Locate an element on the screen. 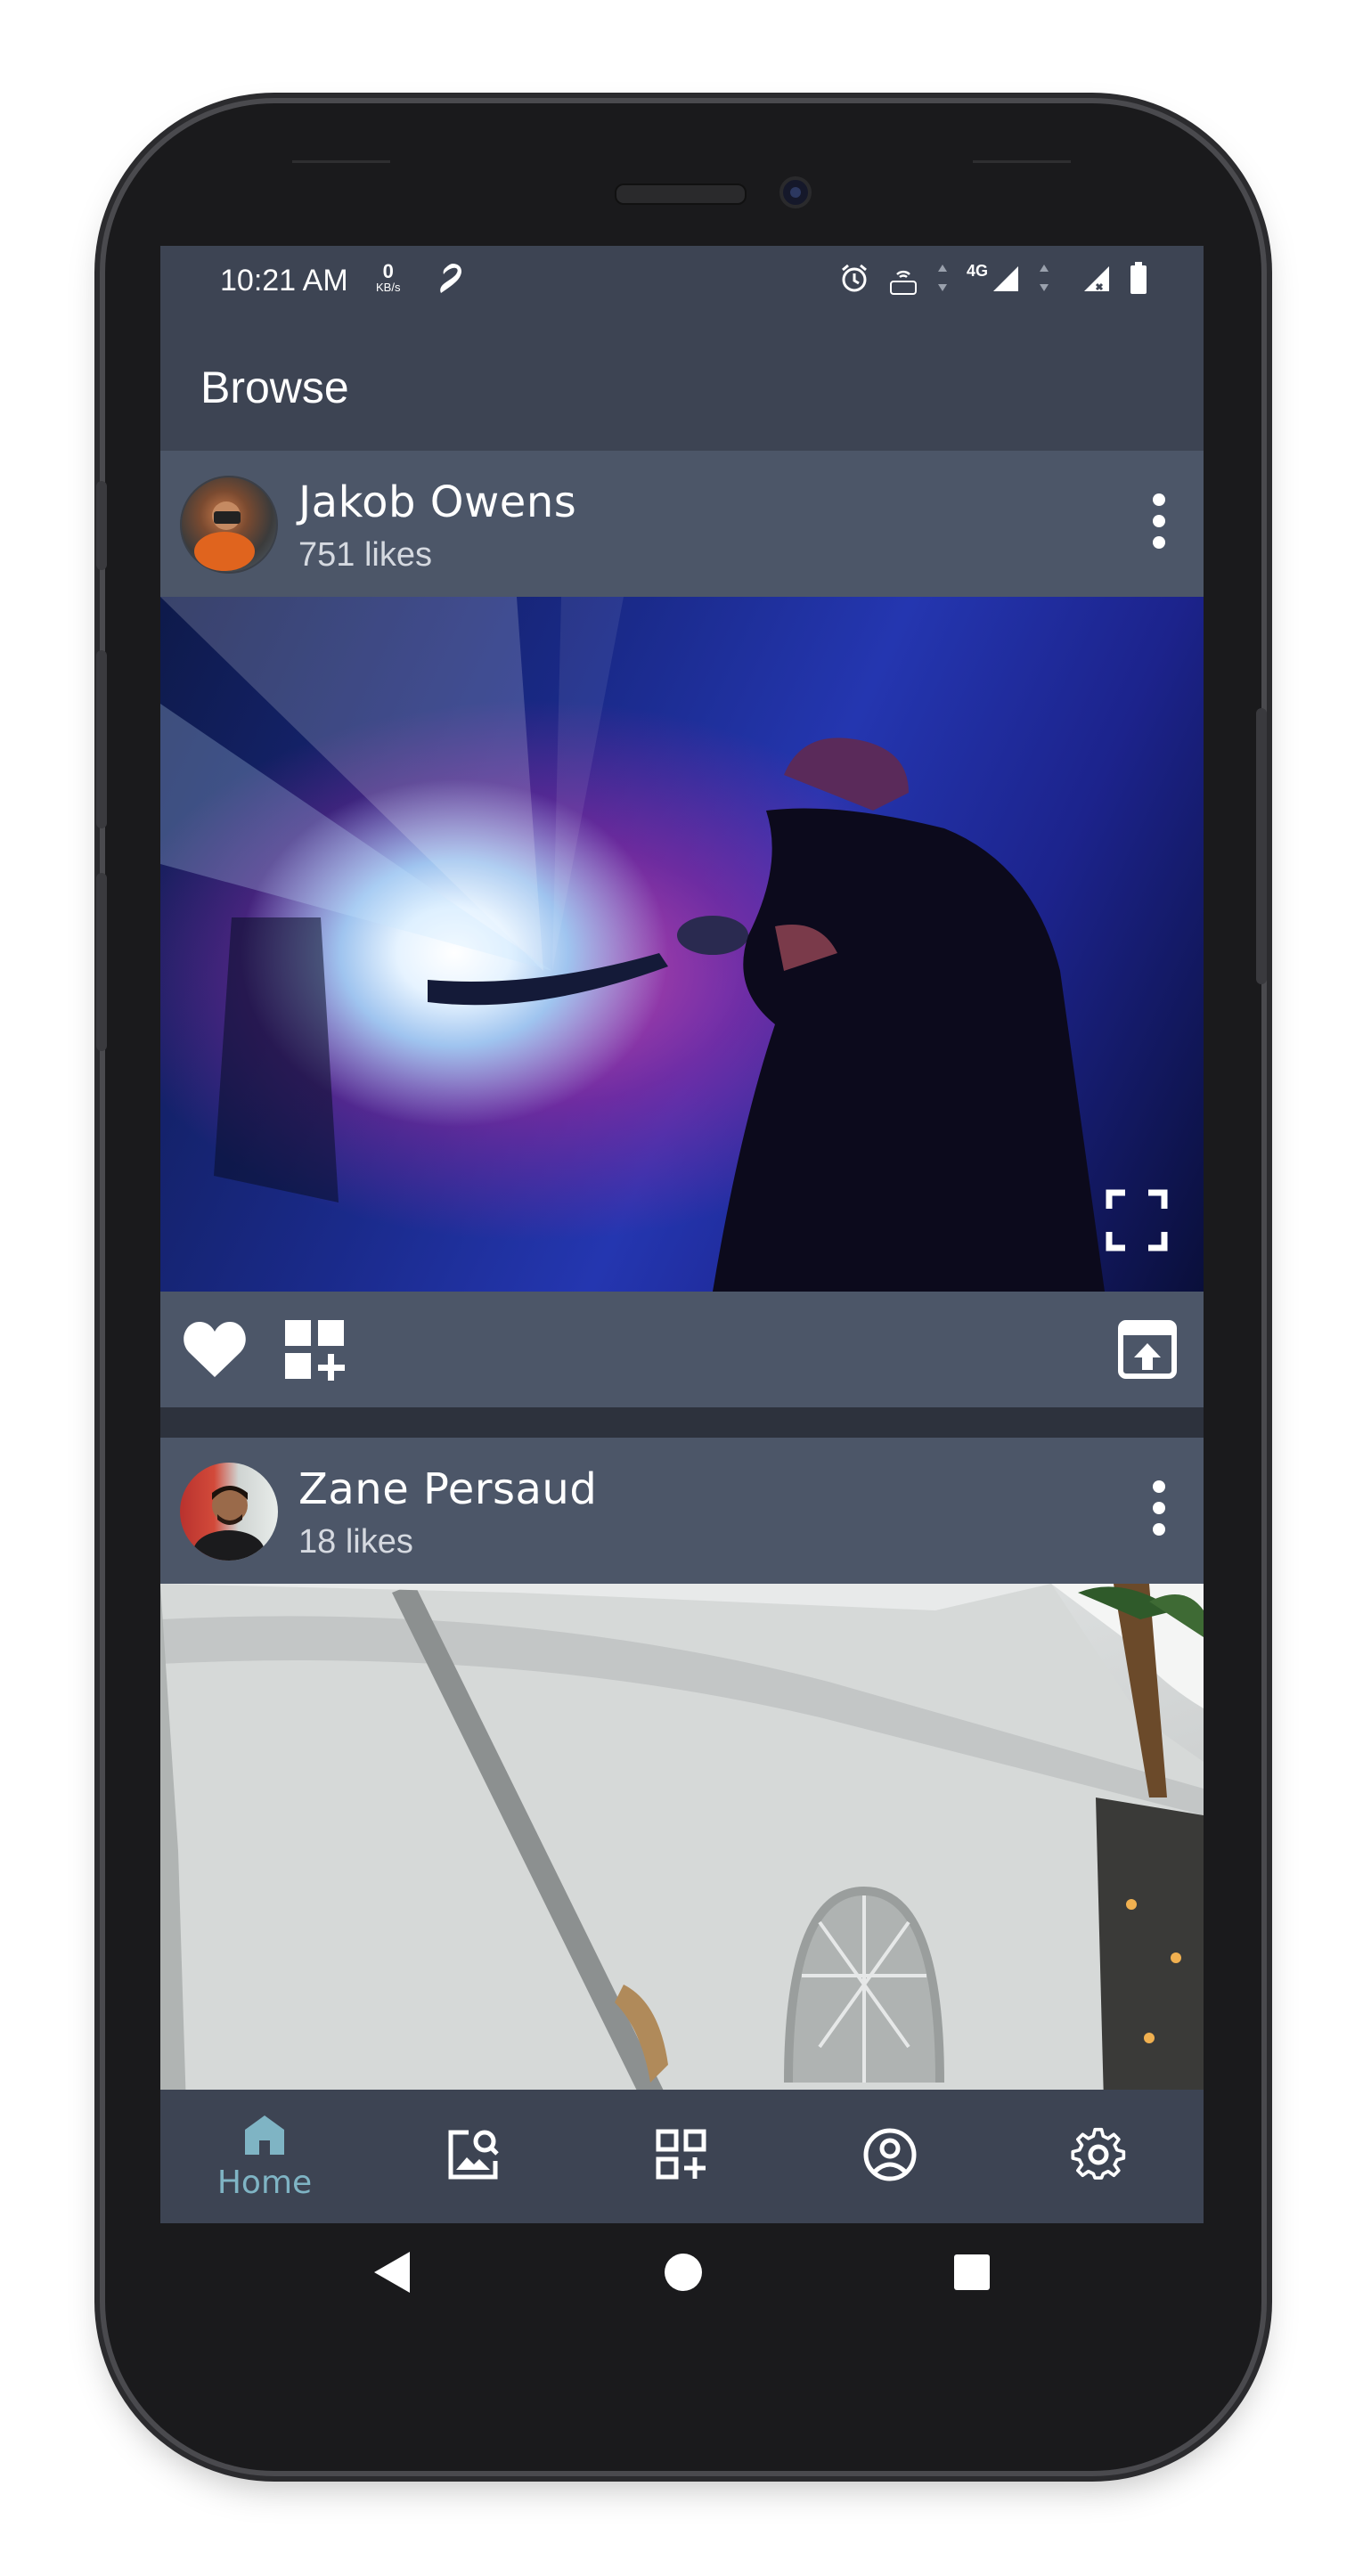  status-bar: 10:21 AM 0 KB/s 4G is located at coordinates (682, 281).